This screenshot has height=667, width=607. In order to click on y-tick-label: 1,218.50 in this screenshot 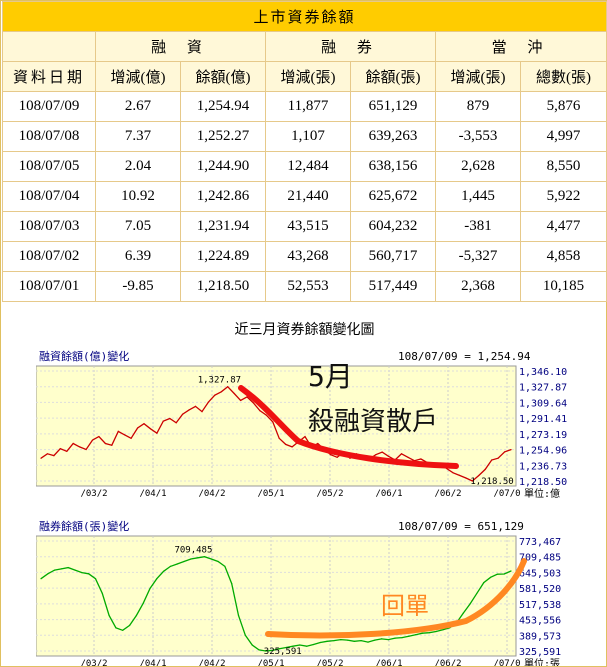, I will do `click(543, 482)`.